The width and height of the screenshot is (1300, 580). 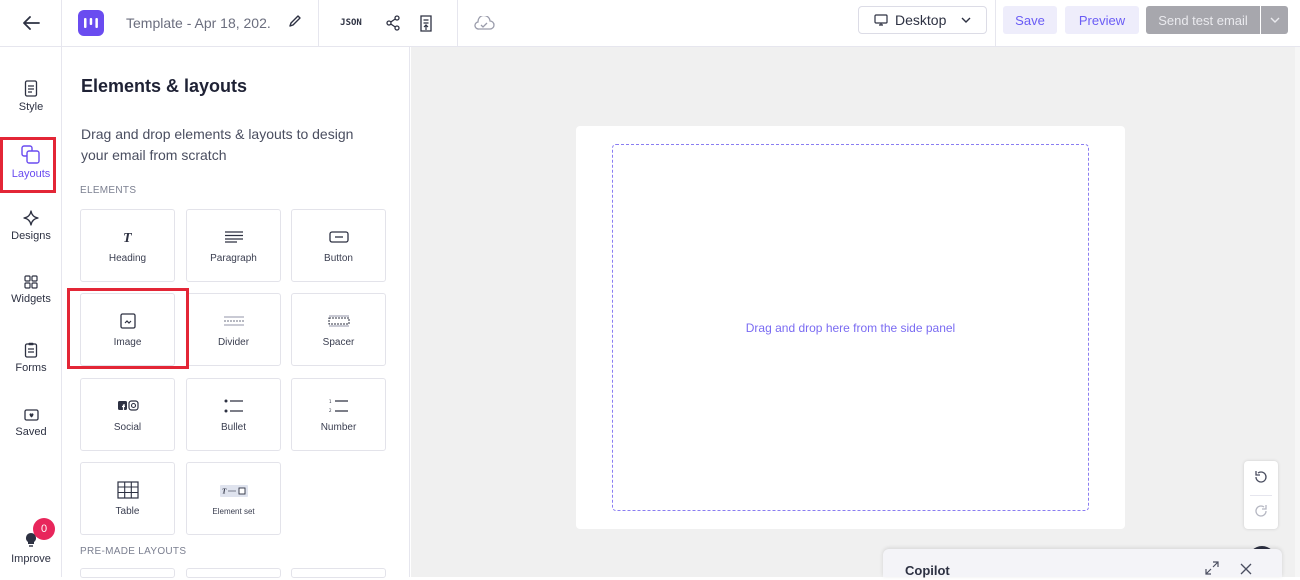 I want to click on send-options-dropdown, so click(x=1274, y=20).